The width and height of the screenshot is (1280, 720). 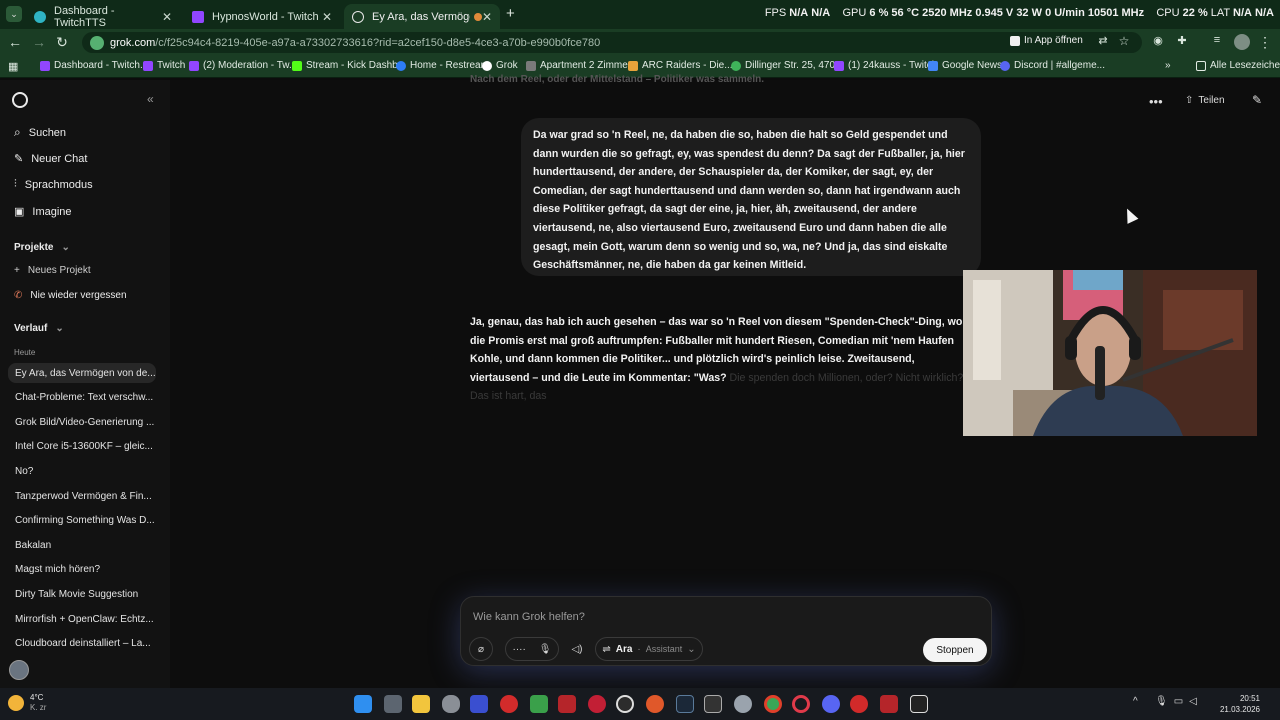 What do you see at coordinates (42, 247) in the screenshot?
I see `projects-header: Projekte ⌄` at bounding box center [42, 247].